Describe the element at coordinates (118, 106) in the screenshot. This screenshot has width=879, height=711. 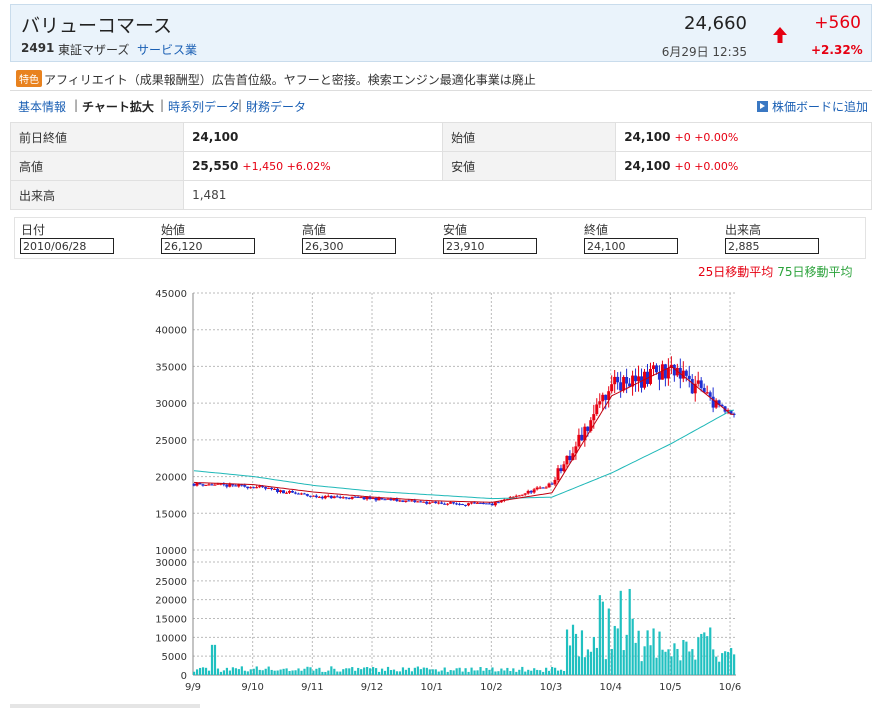
I see `tab-chart-enlarge: チャート拡大` at that location.